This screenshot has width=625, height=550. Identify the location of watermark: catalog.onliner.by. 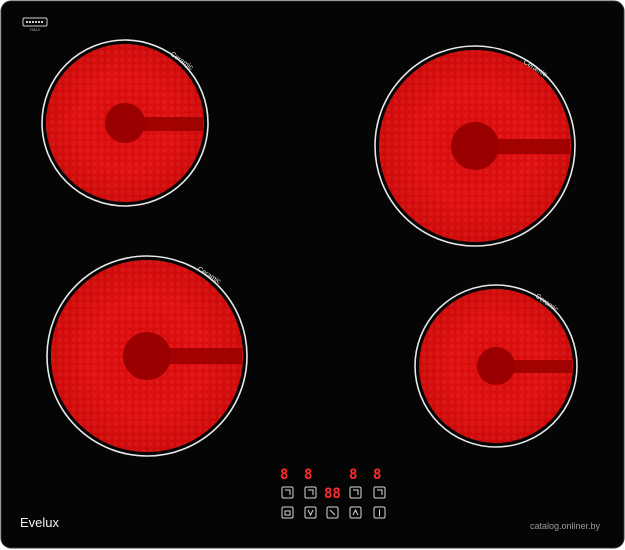
(565, 526).